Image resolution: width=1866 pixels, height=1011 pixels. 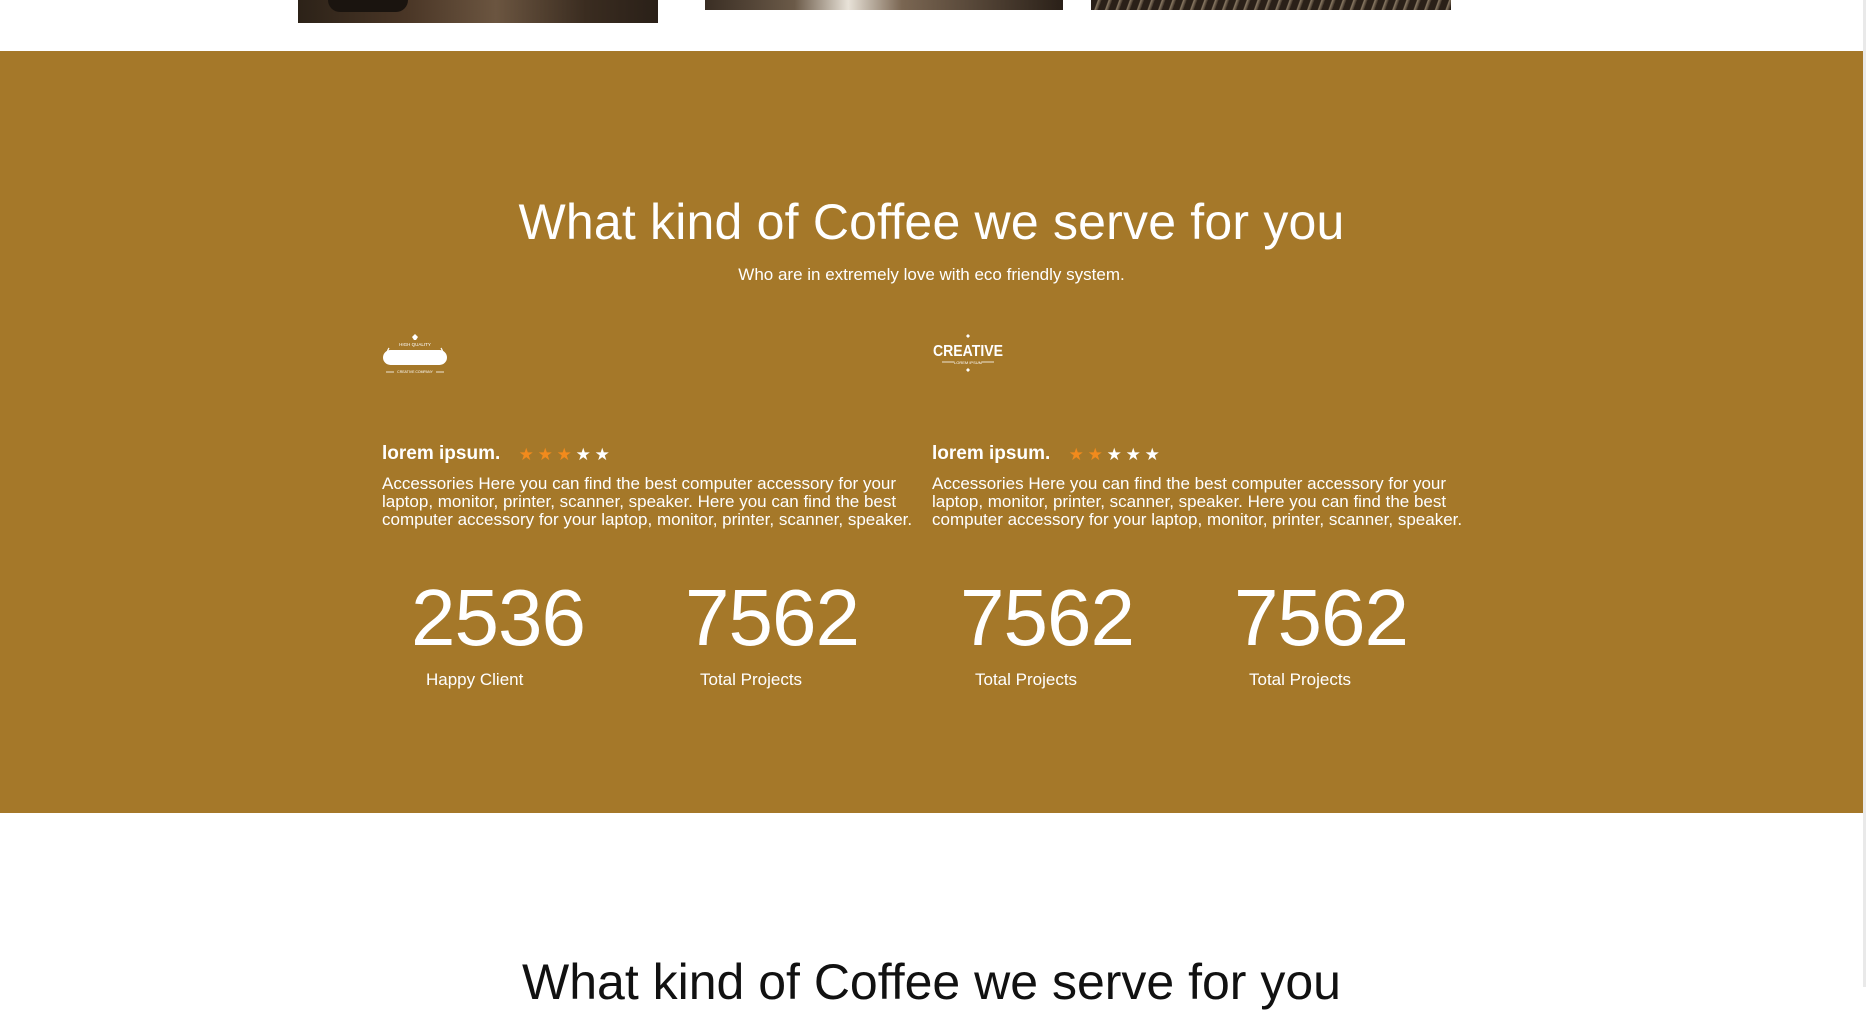 I want to click on svg-text: CREATIVE, so click(x=968, y=351).